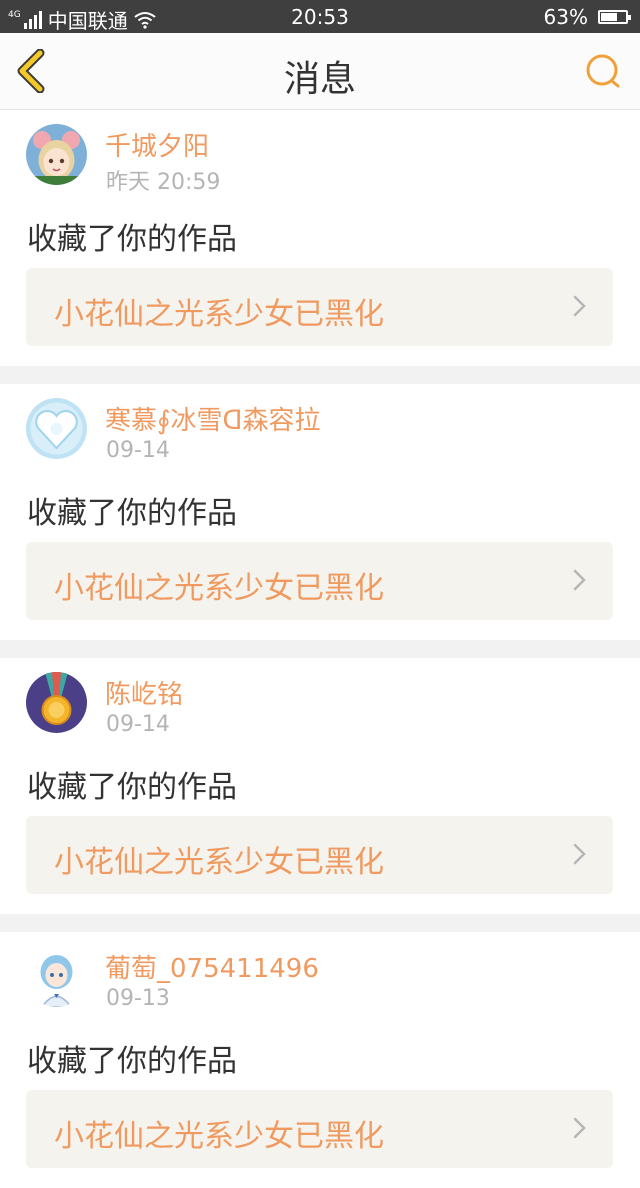  What do you see at coordinates (319, 79) in the screenshot?
I see `page-title: 消息` at bounding box center [319, 79].